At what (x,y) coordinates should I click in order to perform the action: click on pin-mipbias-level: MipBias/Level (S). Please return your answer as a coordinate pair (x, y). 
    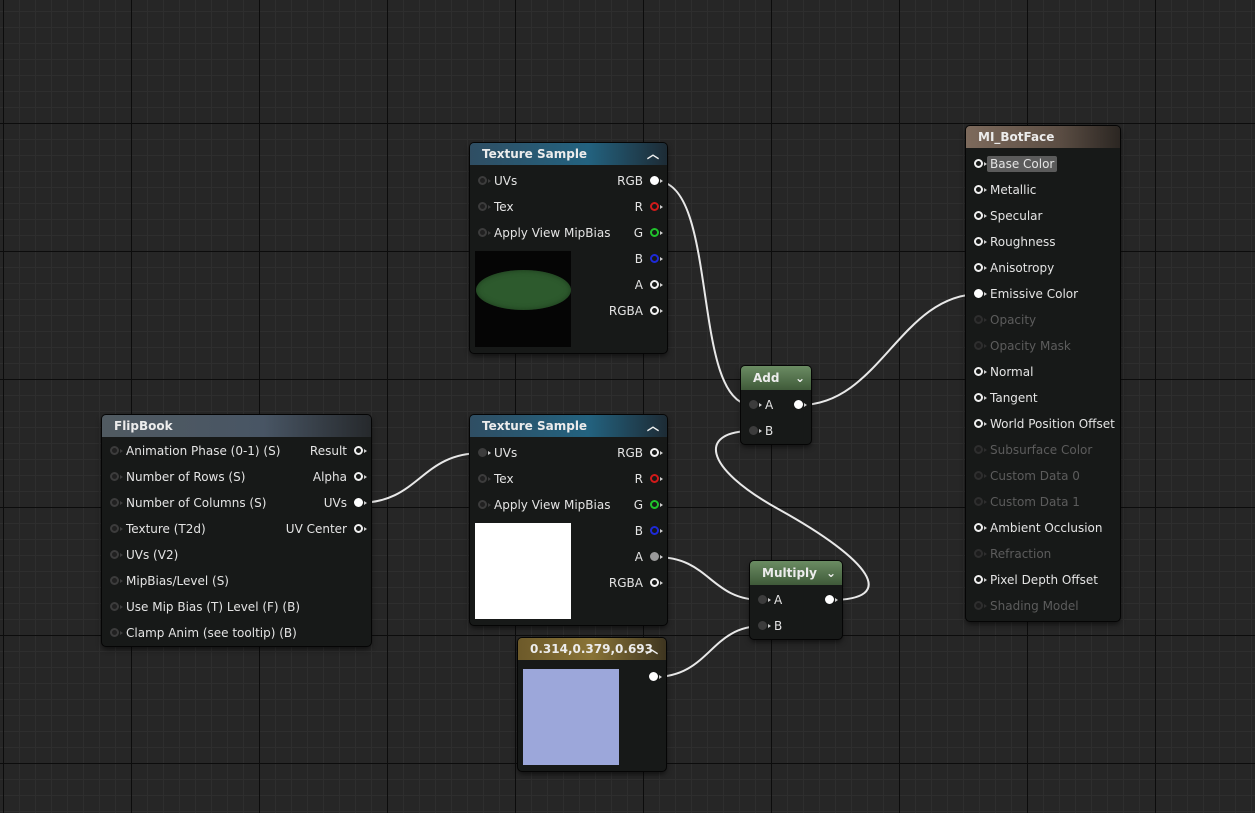
    Looking at the image, I should click on (165, 581).